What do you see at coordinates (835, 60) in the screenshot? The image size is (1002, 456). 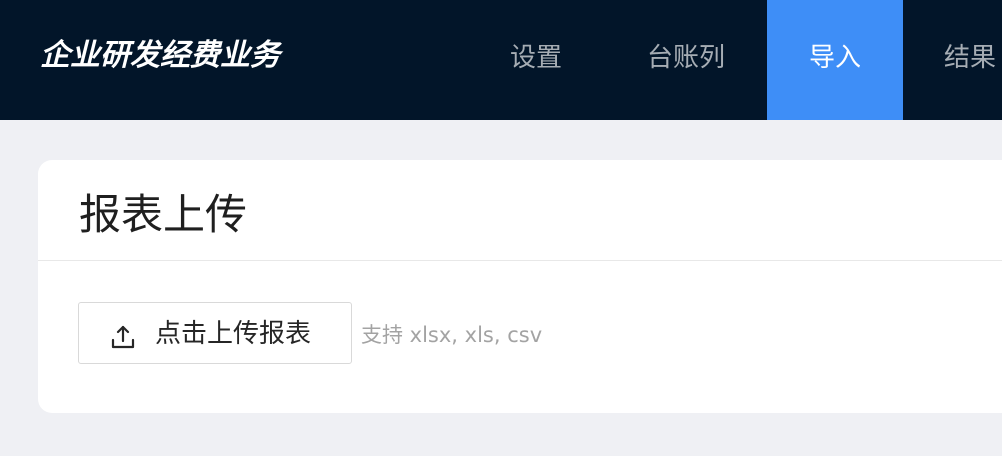 I see `nav-item-import: 导入` at bounding box center [835, 60].